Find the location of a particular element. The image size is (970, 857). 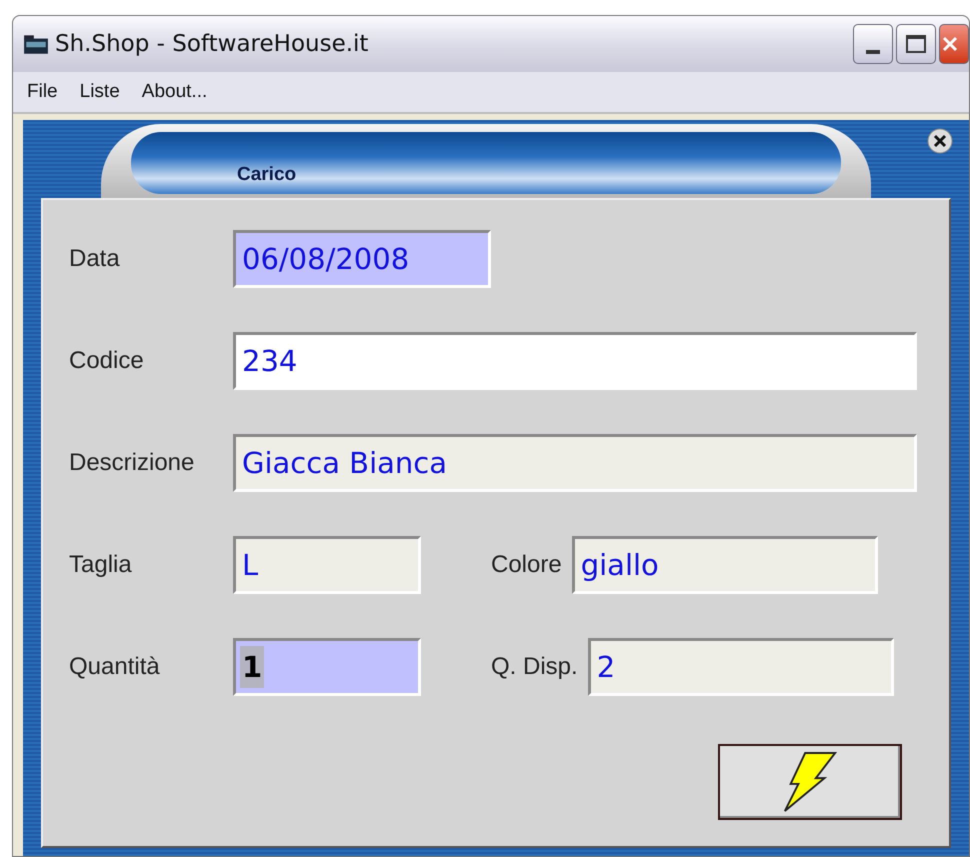

input-field: giallo is located at coordinates (725, 565).